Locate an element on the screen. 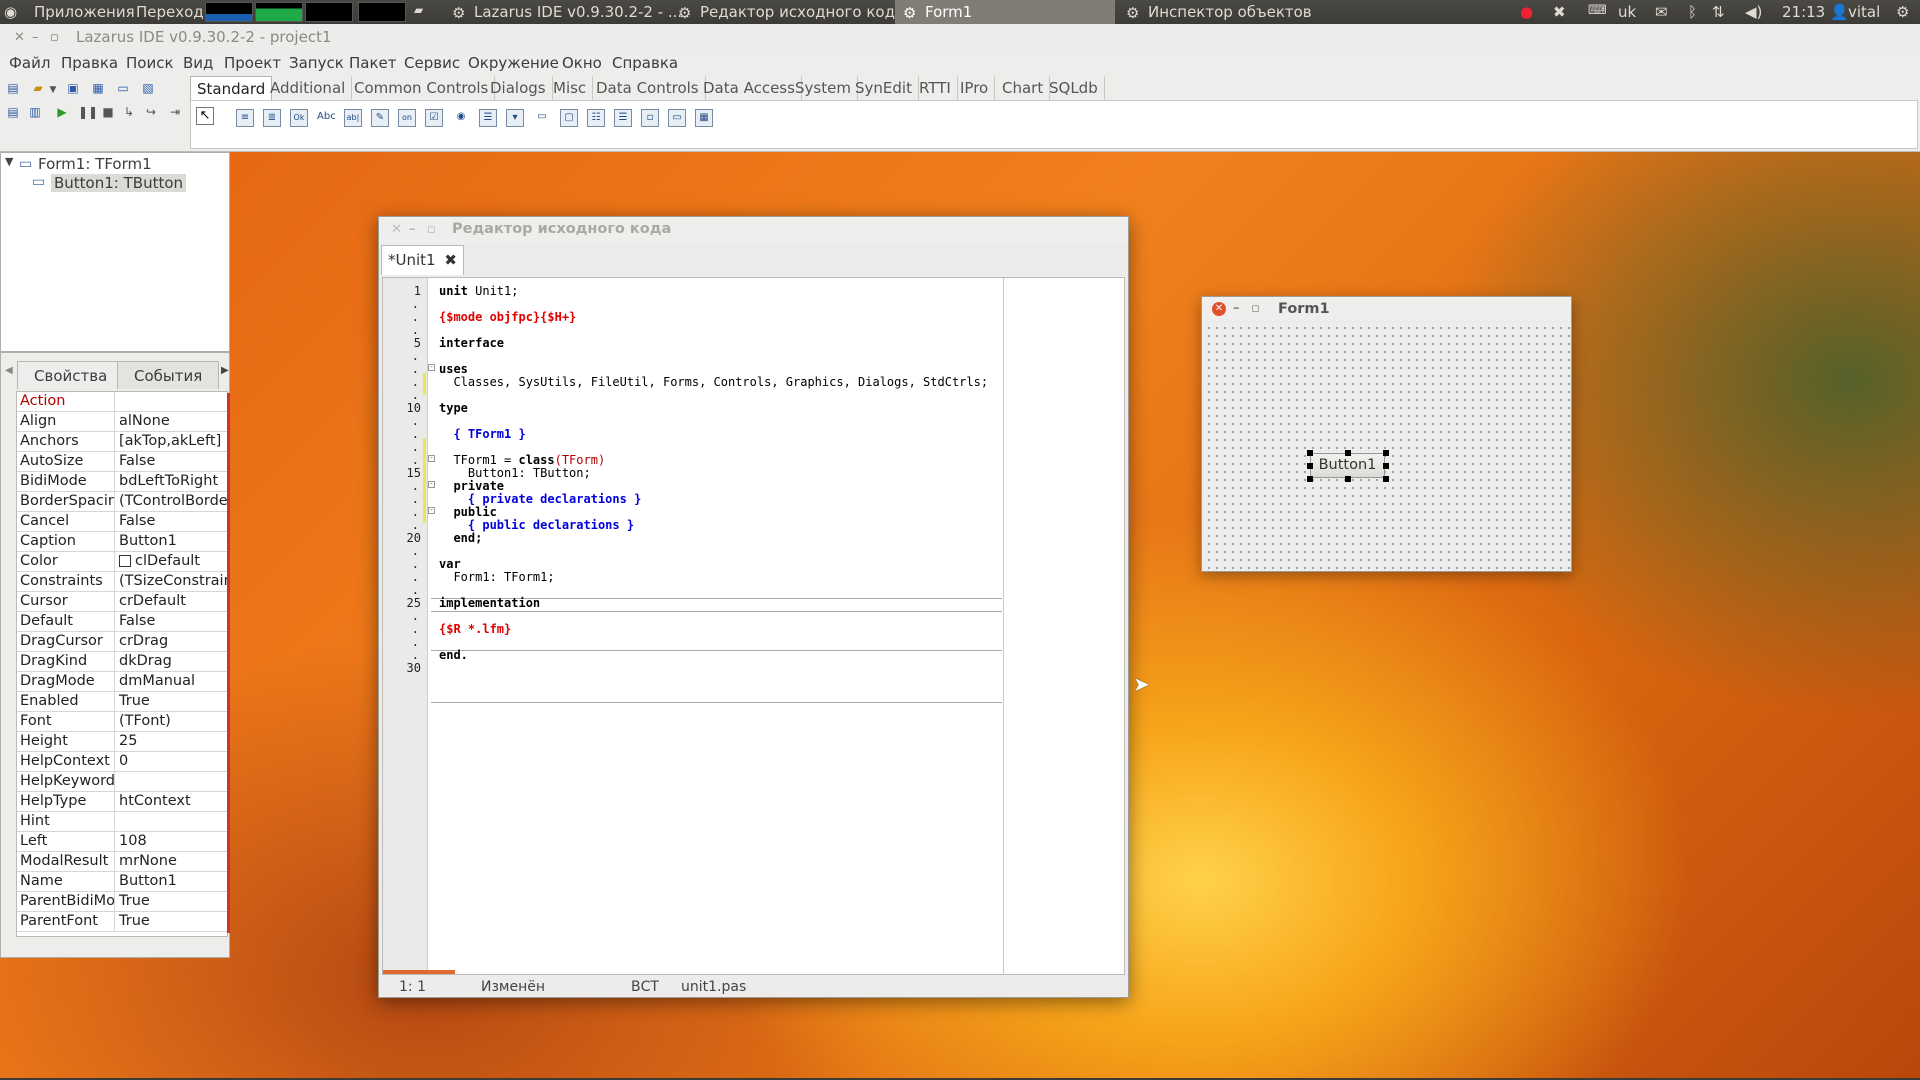  property-value: dkDrag is located at coordinates (173, 661).